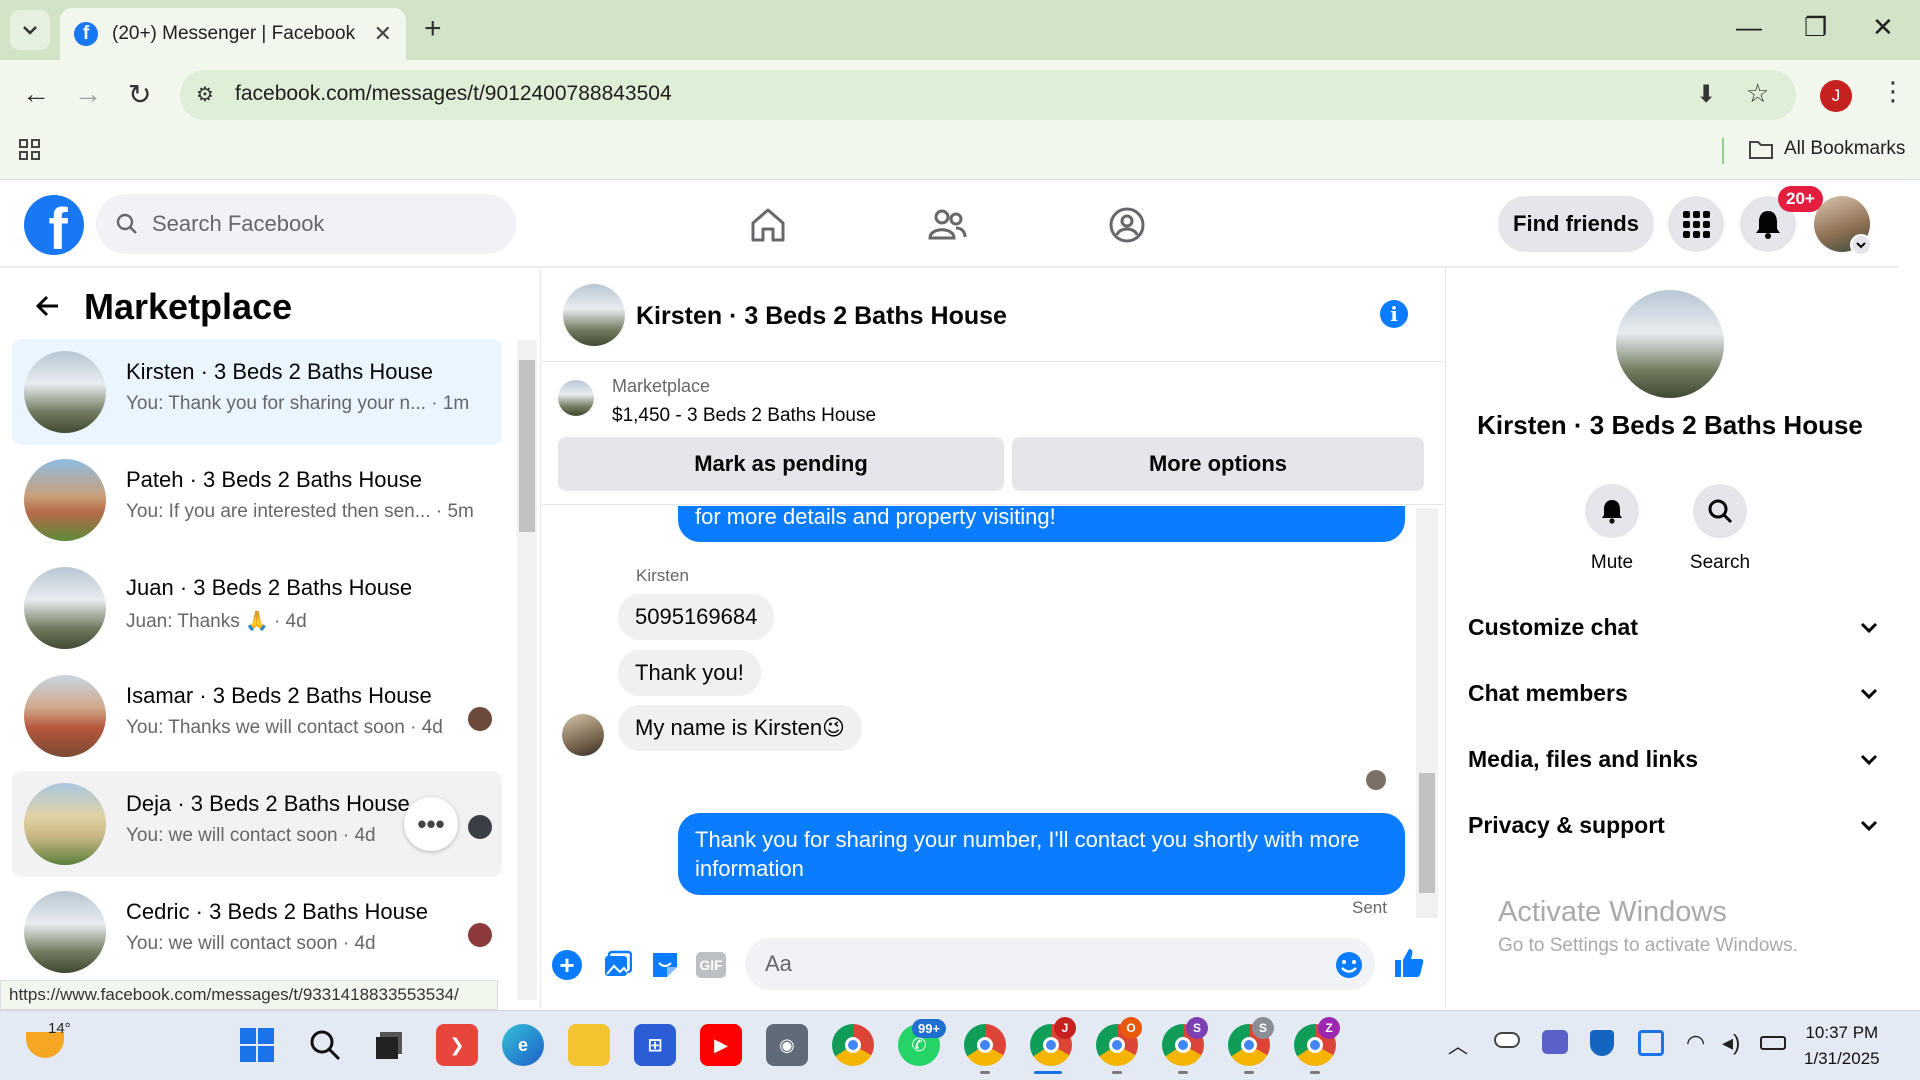 The width and height of the screenshot is (1920, 1080). What do you see at coordinates (453, 94) in the screenshot?
I see `url-text: facebook.com/messages/t/9012400788843504` at bounding box center [453, 94].